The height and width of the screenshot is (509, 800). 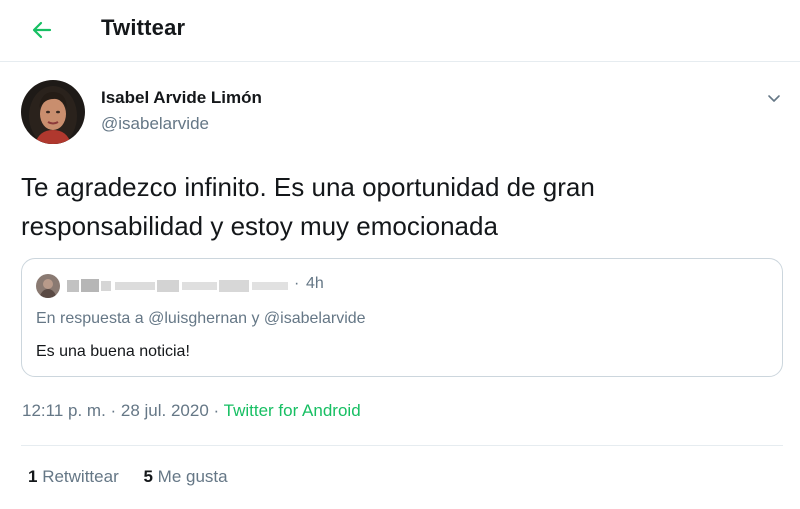 I want to click on back-button, so click(x=42, y=30).